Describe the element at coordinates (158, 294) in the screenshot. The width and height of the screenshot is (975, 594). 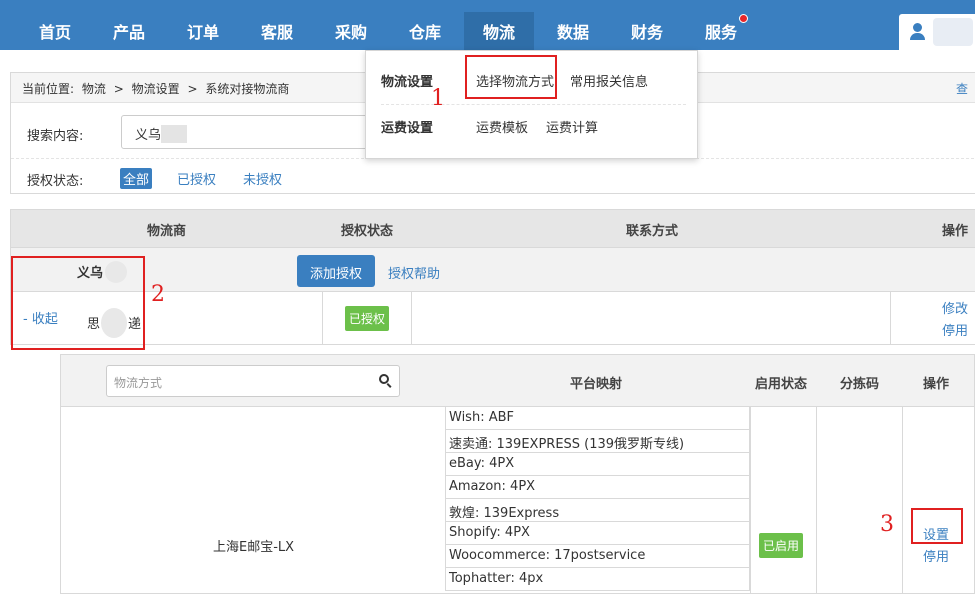
I see `annotation-number-2: 2` at that location.